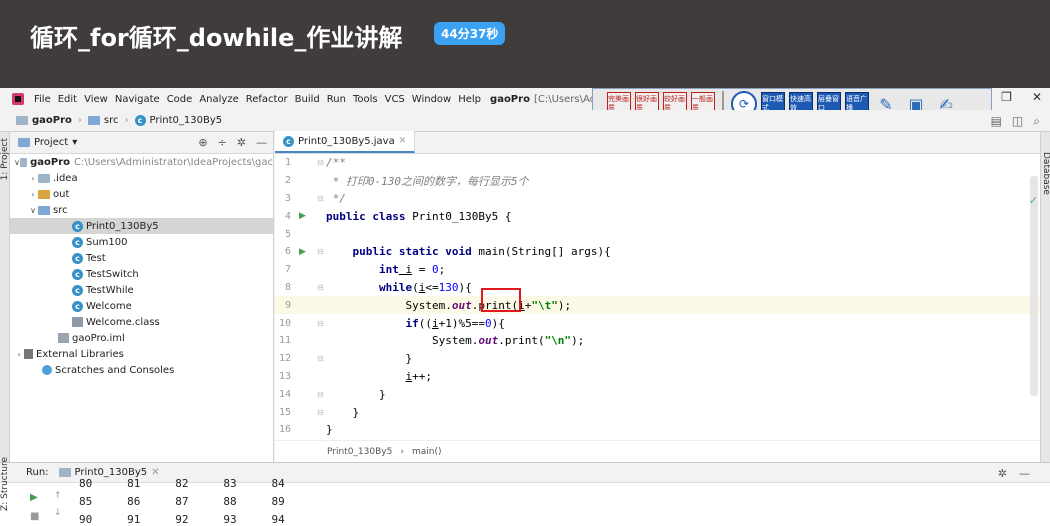  What do you see at coordinates (395, 99) in the screenshot?
I see `menu-vcs: VCS` at bounding box center [395, 99].